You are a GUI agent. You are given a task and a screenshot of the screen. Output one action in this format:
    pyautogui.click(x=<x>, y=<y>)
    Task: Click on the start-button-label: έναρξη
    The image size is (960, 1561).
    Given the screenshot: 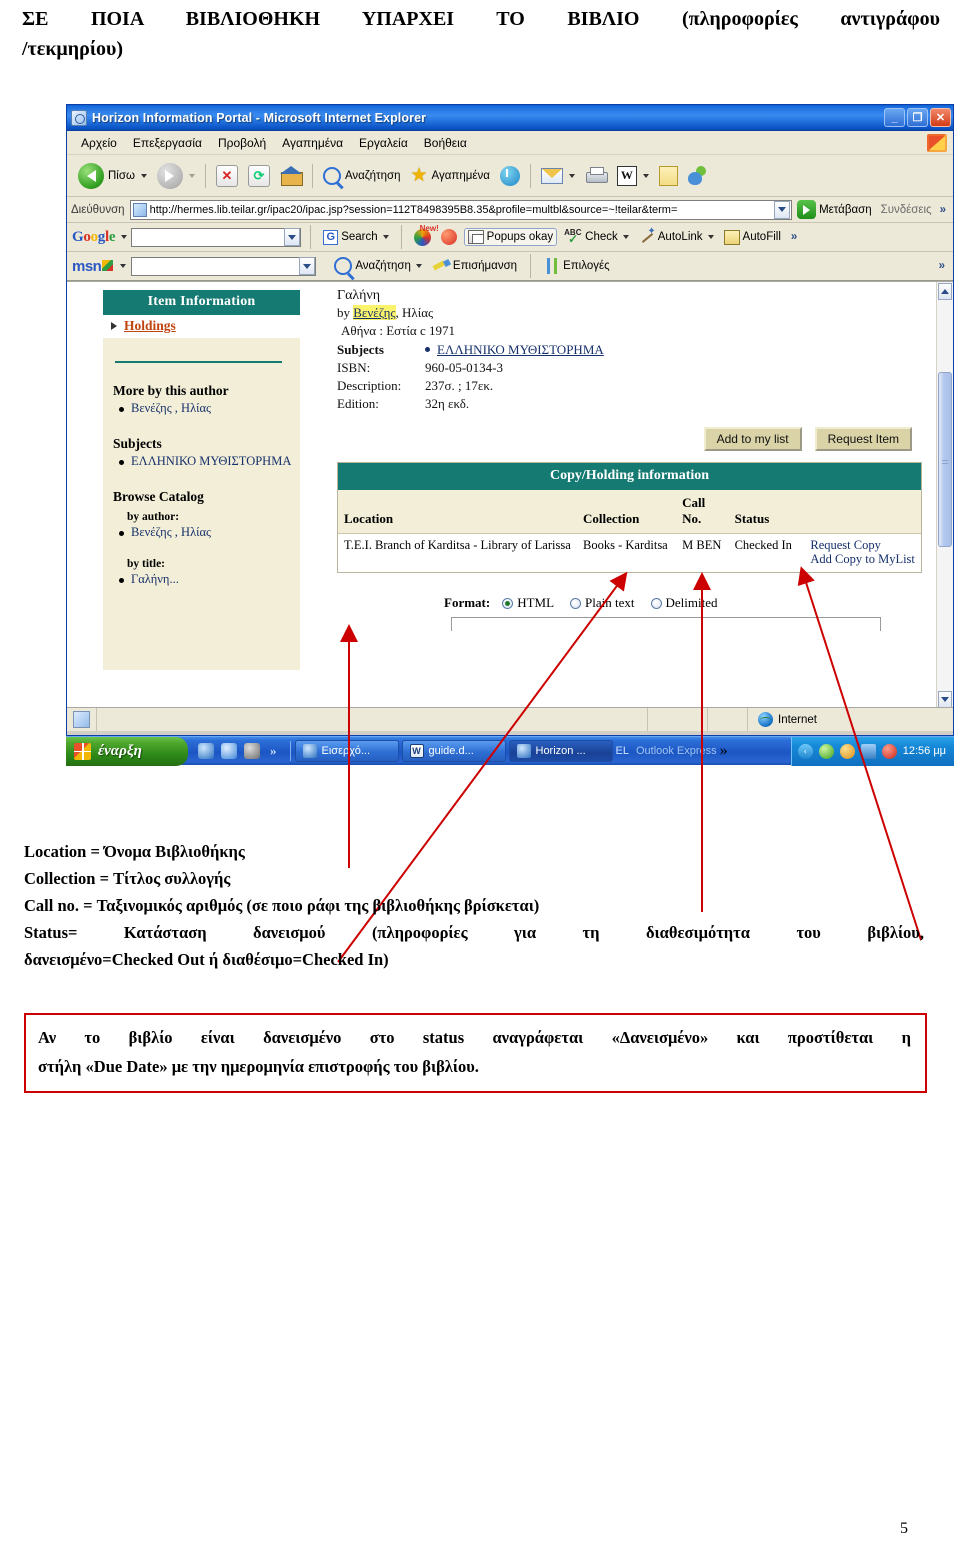 What is the action you would take?
    pyautogui.click(x=120, y=750)
    